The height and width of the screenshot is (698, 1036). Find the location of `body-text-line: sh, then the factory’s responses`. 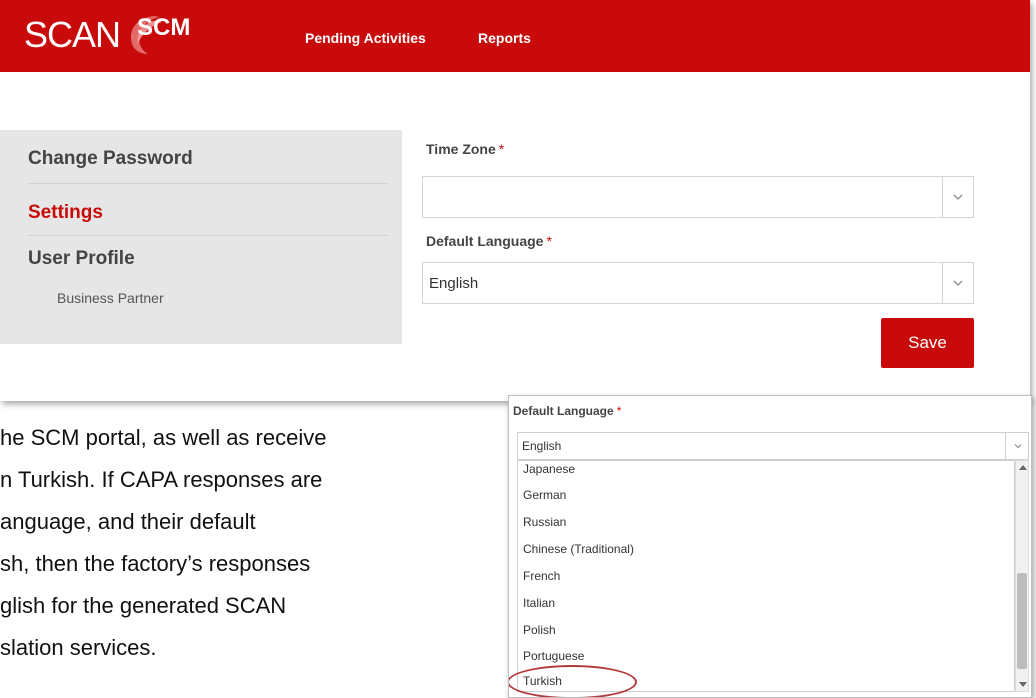

body-text-line: sh, then the factory’s responses is located at coordinates (155, 563).